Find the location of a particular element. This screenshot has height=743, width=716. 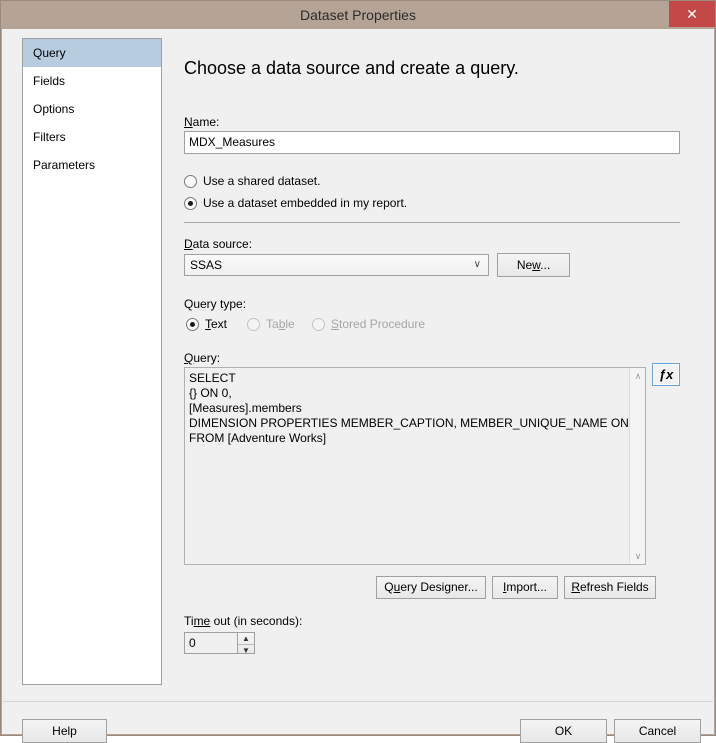

sidebar-item-label: Filters is located at coordinates (49, 137).